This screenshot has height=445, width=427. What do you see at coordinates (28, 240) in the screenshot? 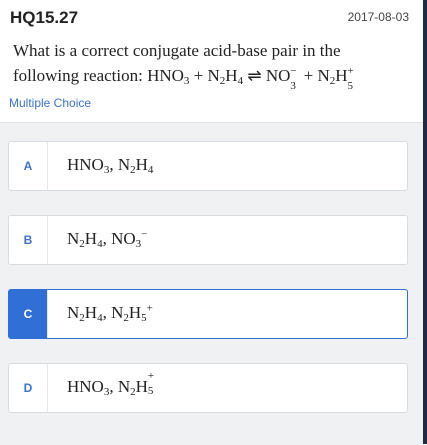
I see `option-letter: B` at bounding box center [28, 240].